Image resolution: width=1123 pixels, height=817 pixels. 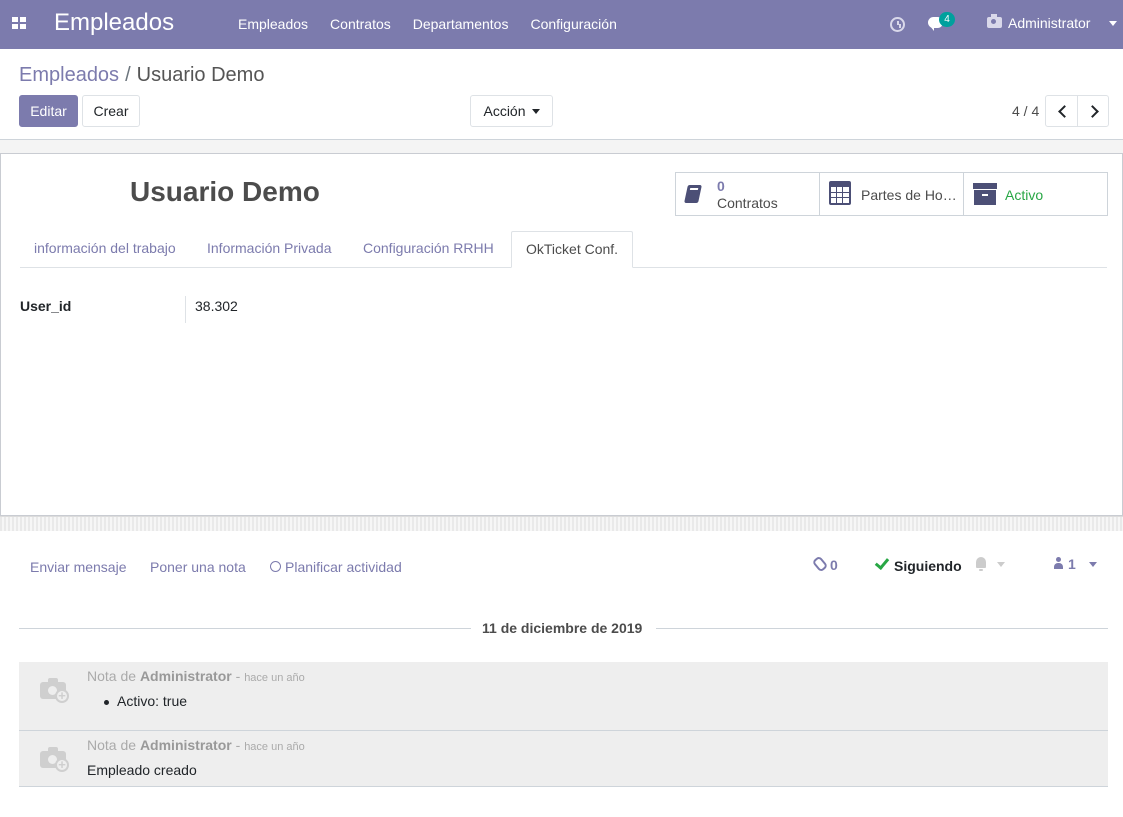 I want to click on caret-down-icon, so click(x=535, y=111).